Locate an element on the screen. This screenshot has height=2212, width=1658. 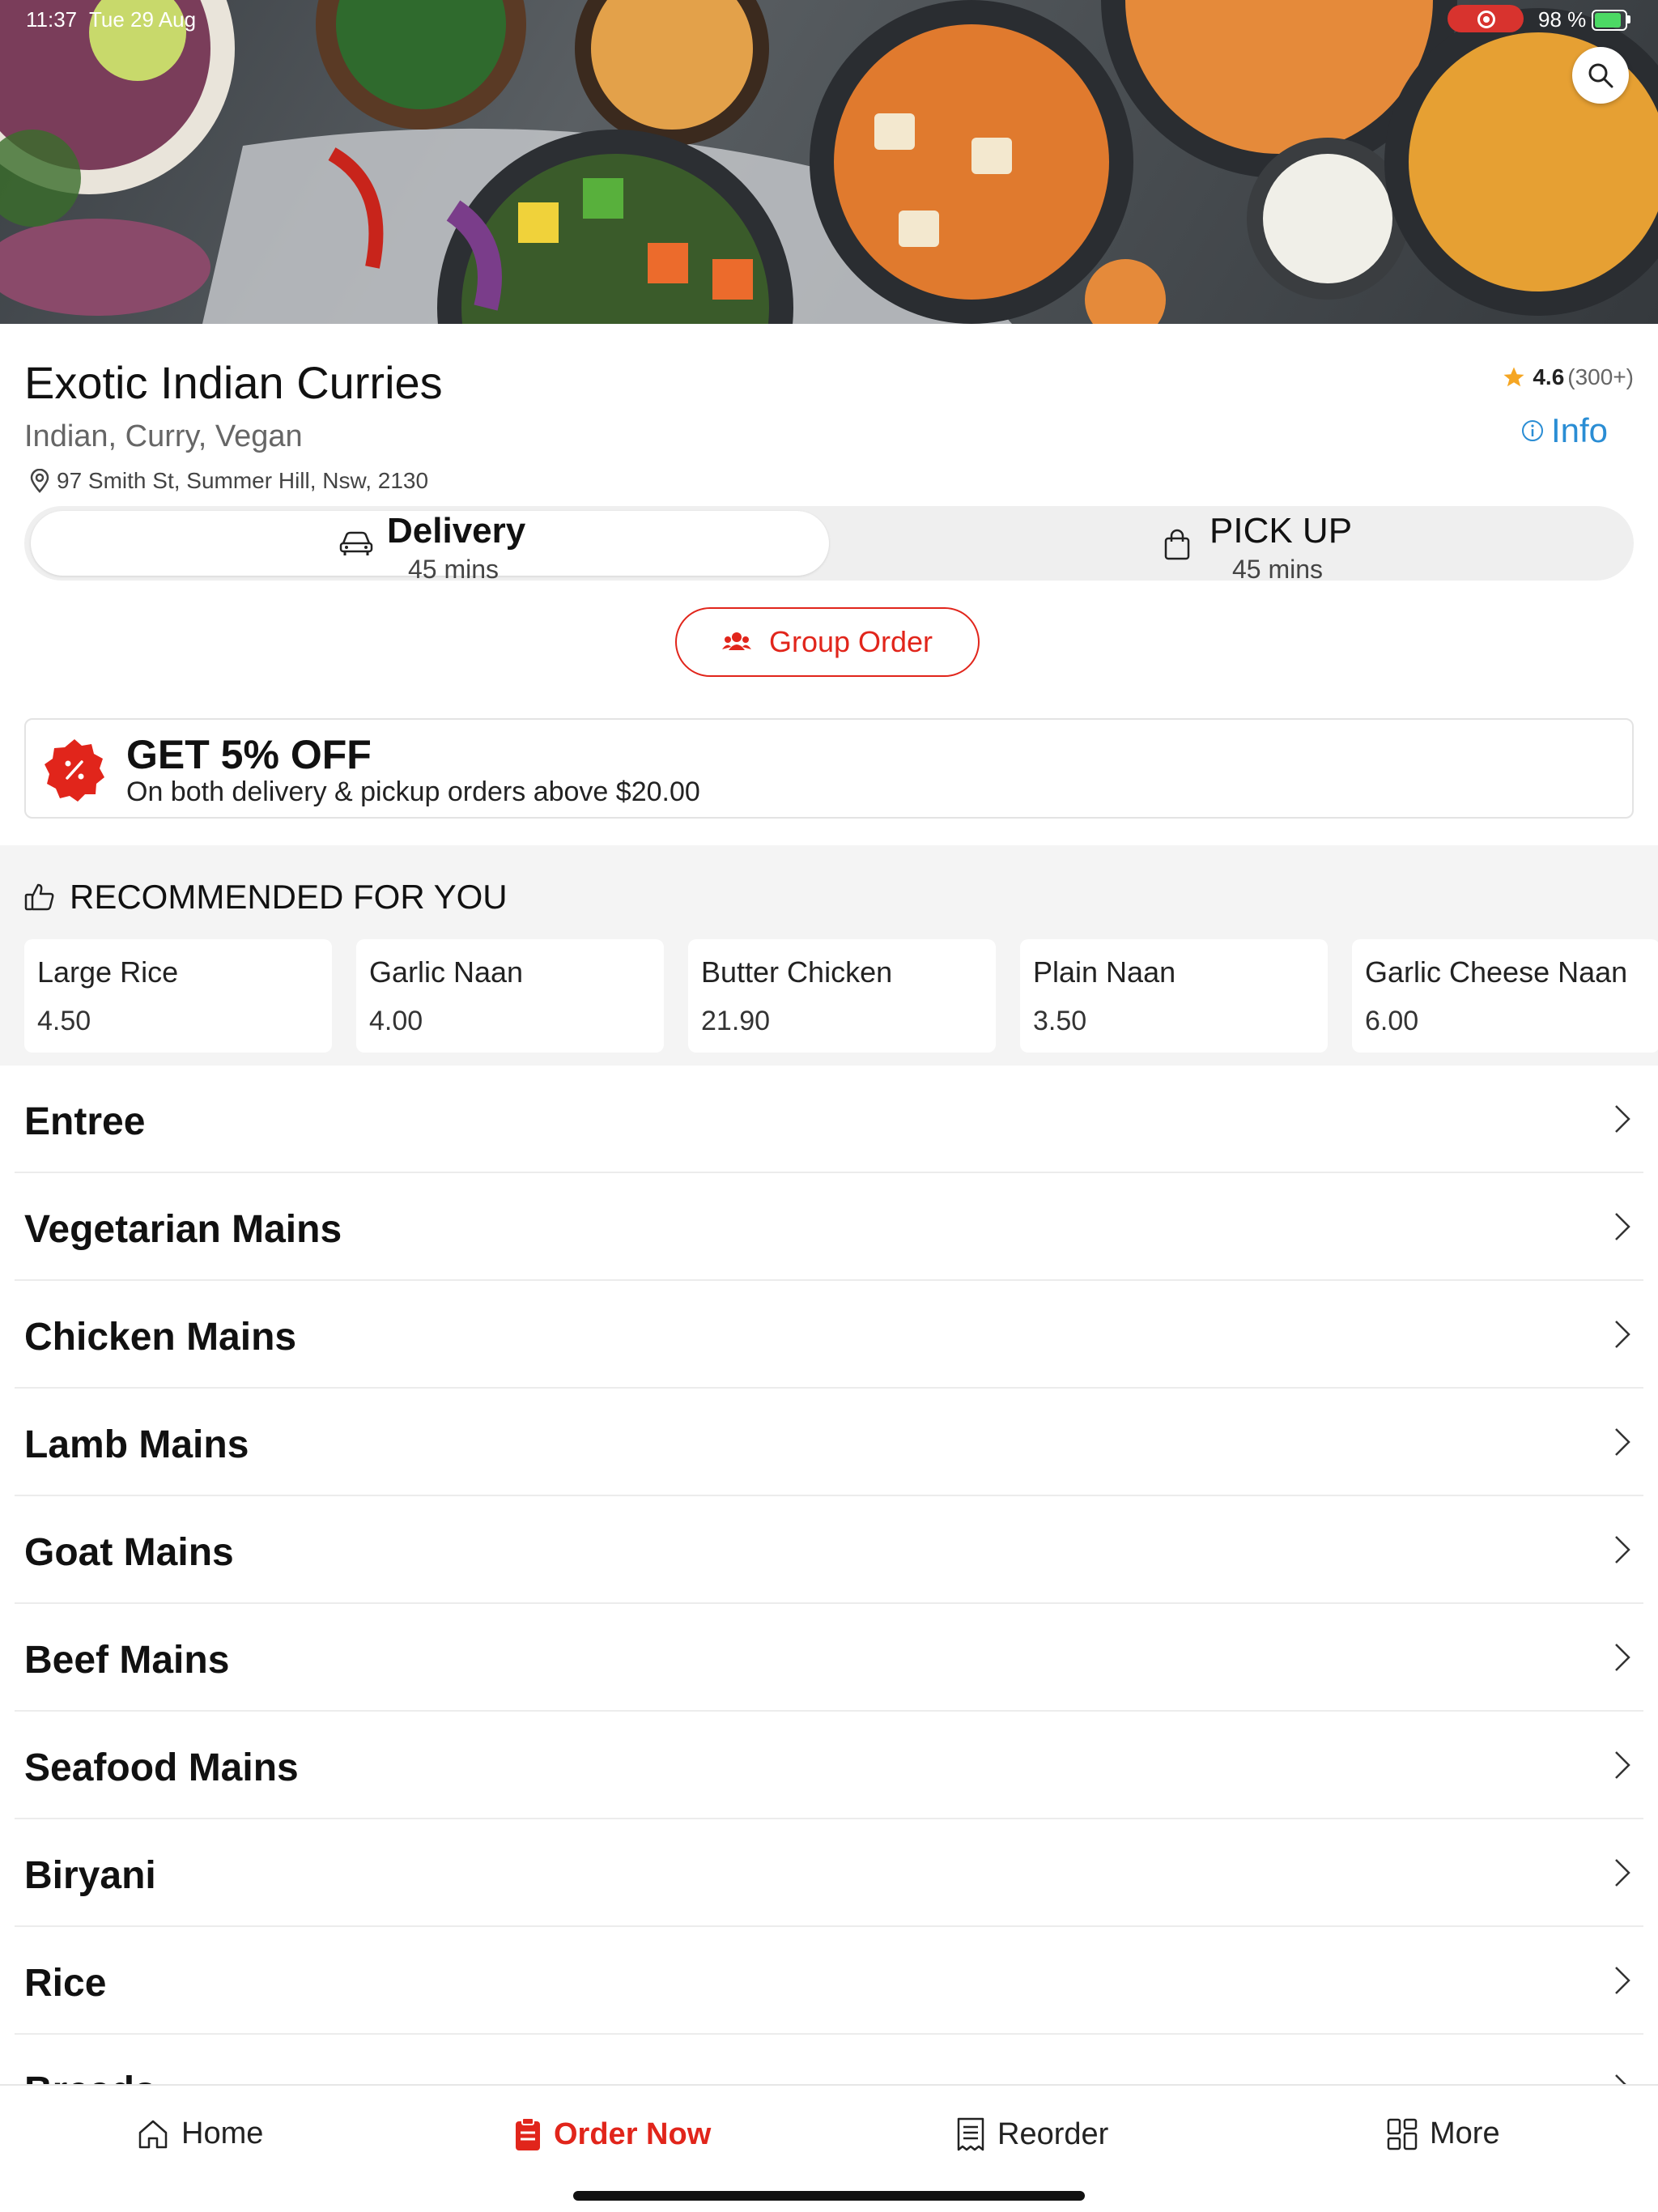
recommended-header: RECOMMENDED FOR YOU is located at coordinates (266, 898).